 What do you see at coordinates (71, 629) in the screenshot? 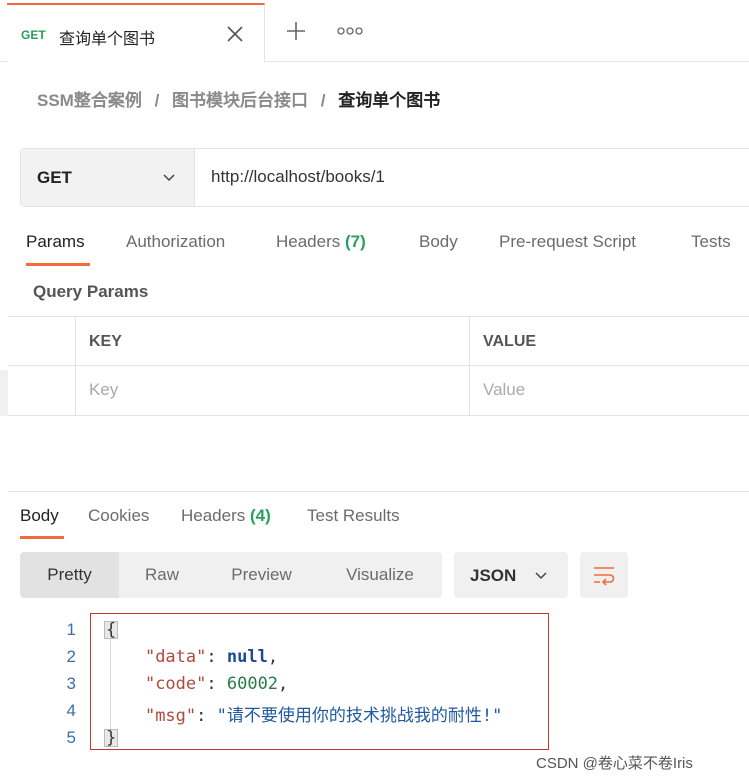
I see `line-number: 1` at bounding box center [71, 629].